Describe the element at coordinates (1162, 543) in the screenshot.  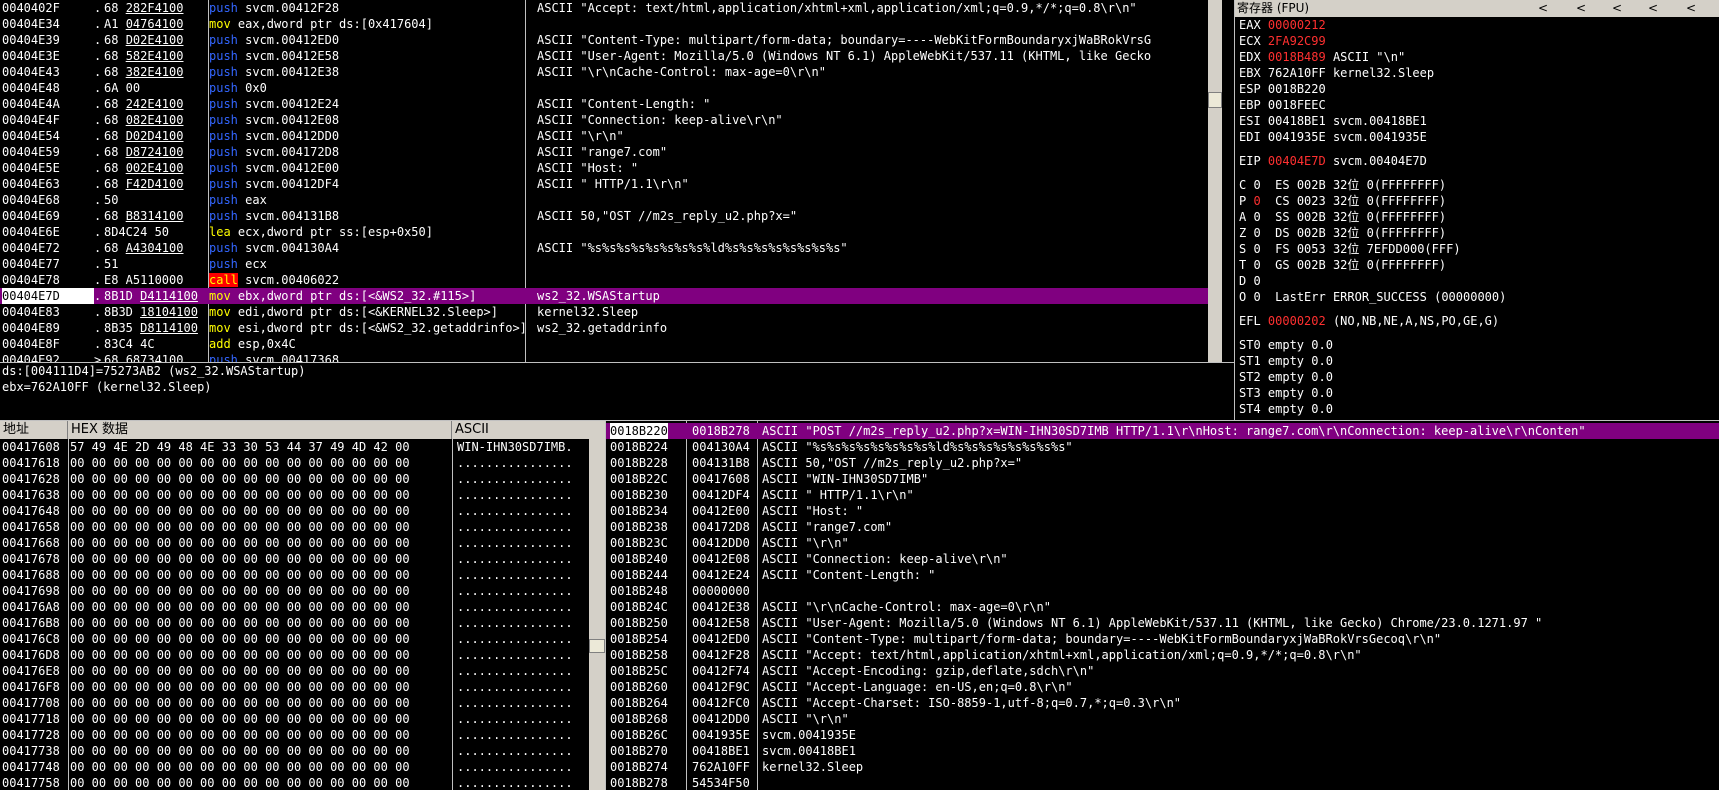
I see `stack-row: 0018B23C 00412DD0 ASCII "\r\n"` at that location.